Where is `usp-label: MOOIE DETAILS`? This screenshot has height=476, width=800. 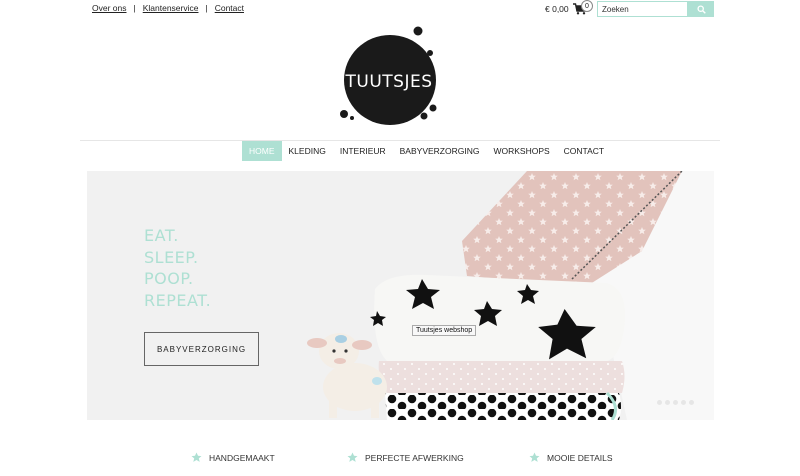 usp-label: MOOIE DETAILS is located at coordinates (580, 457).